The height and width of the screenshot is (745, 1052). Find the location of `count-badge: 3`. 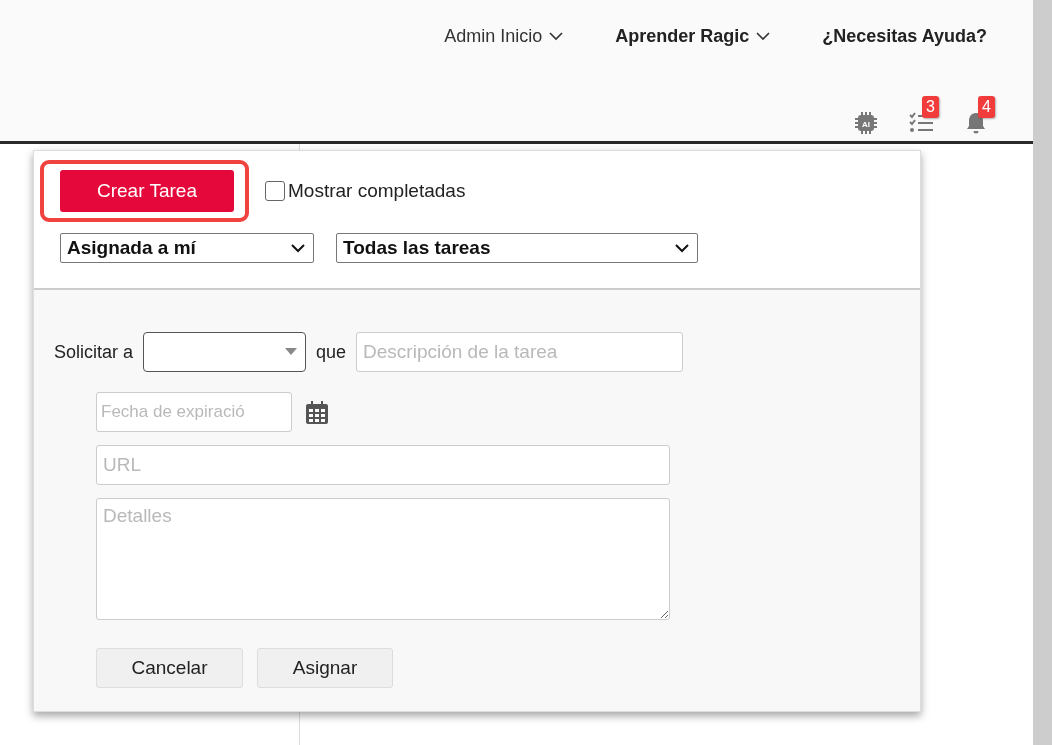

count-badge: 3 is located at coordinates (930, 107).